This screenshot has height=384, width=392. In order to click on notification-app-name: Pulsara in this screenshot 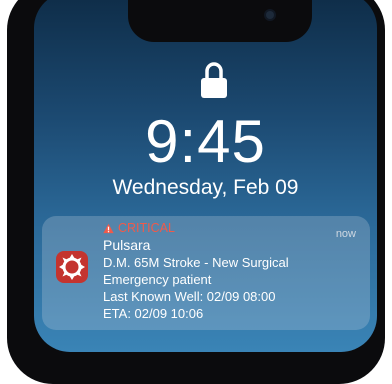, I will do `click(127, 245)`.